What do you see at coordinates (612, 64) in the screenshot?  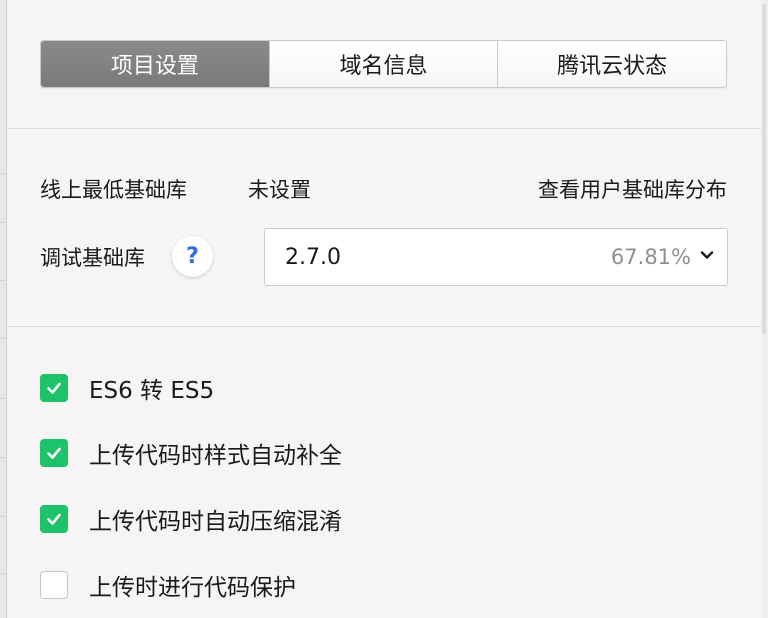 I see `tab-tencent-cloud-status: 腾讯云状态` at bounding box center [612, 64].